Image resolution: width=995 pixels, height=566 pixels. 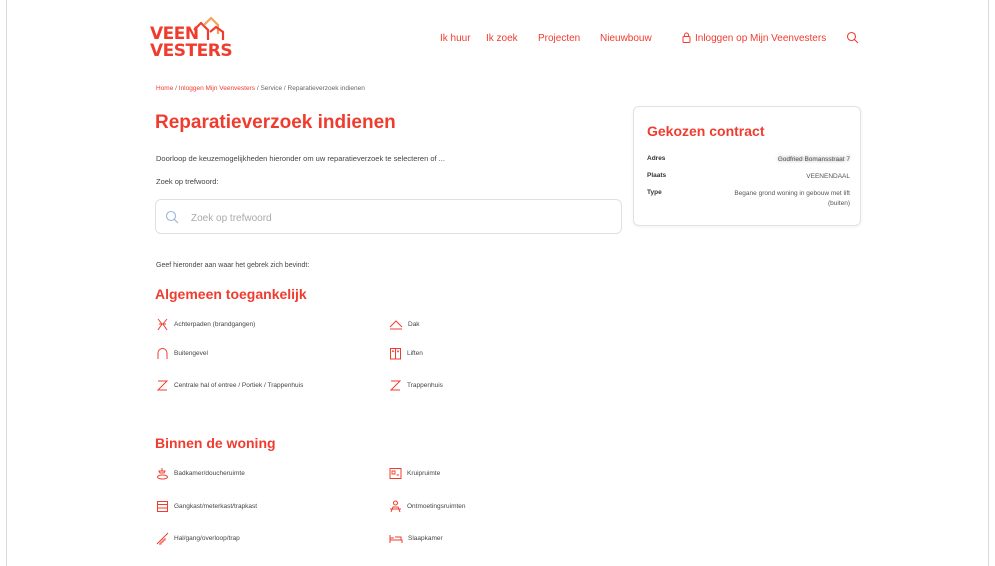 What do you see at coordinates (626, 38) in the screenshot?
I see `nav-nieuwbouw: Nieuwbouw` at bounding box center [626, 38].